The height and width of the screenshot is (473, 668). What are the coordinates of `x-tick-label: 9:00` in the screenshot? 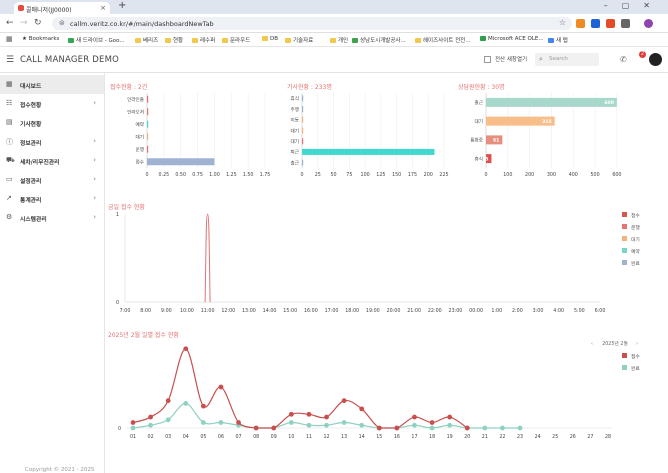 It's located at (166, 311).